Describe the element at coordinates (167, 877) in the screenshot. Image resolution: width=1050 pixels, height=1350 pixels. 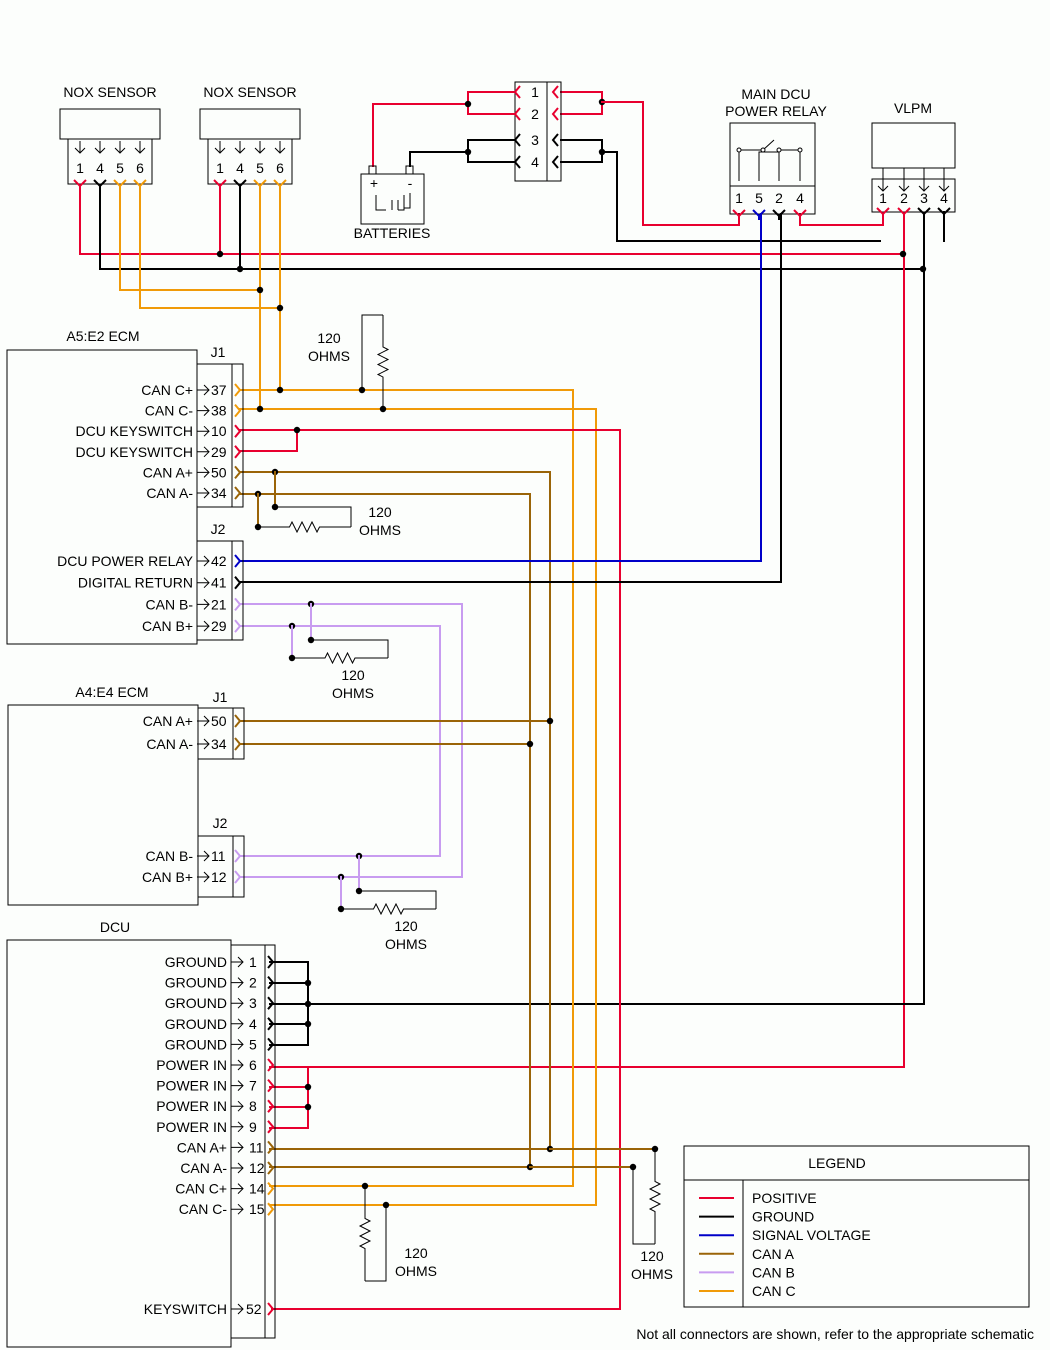
I see `ecm-a4-j2-label-1: CAN B+` at that location.